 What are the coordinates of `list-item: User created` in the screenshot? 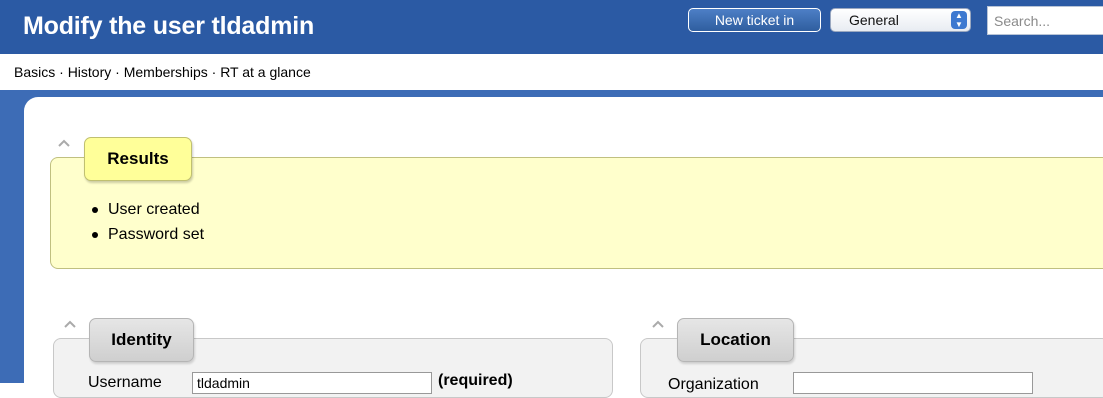 It's located at (147, 211).